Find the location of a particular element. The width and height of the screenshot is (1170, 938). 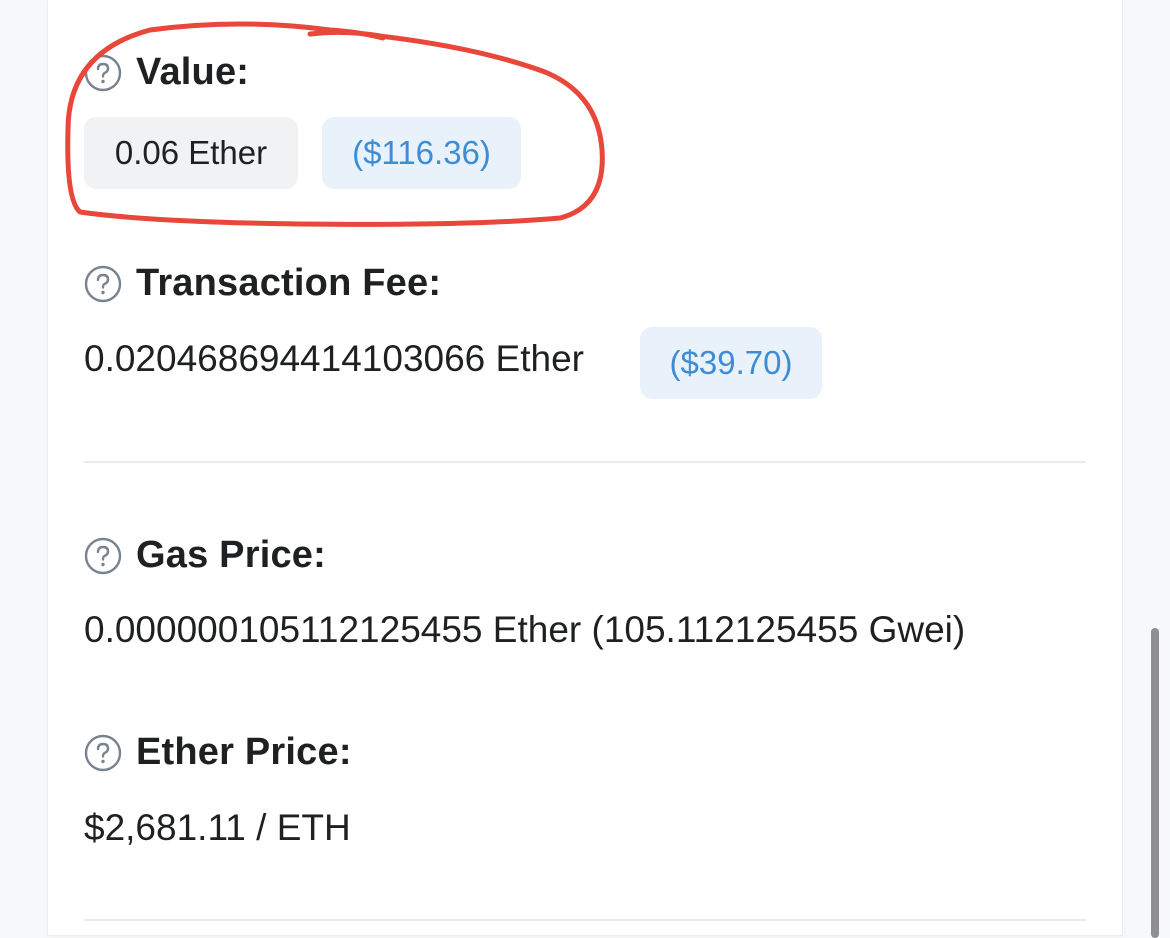

value-label: Value: is located at coordinates (166, 72).